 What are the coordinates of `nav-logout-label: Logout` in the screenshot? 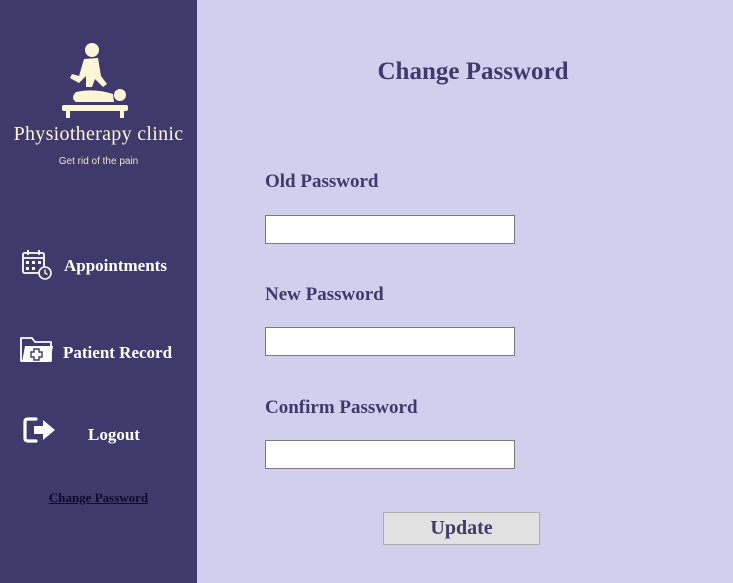 It's located at (114, 434).